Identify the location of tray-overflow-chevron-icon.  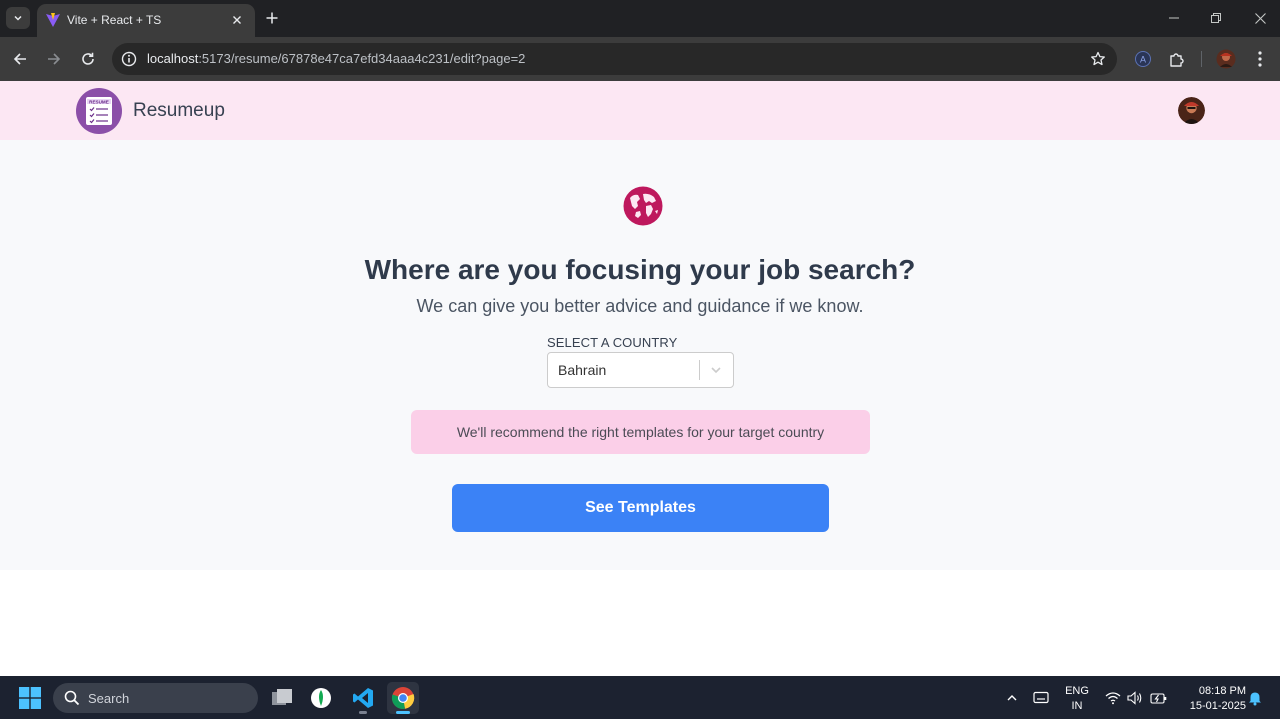
(1012, 698).